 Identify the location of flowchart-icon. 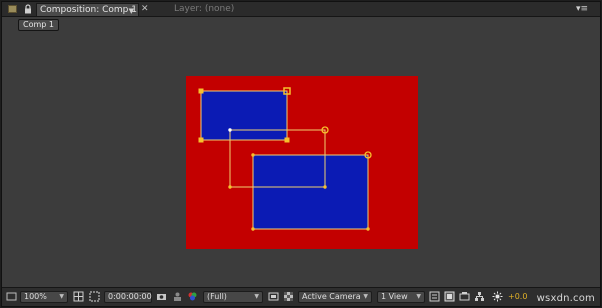
(479, 296).